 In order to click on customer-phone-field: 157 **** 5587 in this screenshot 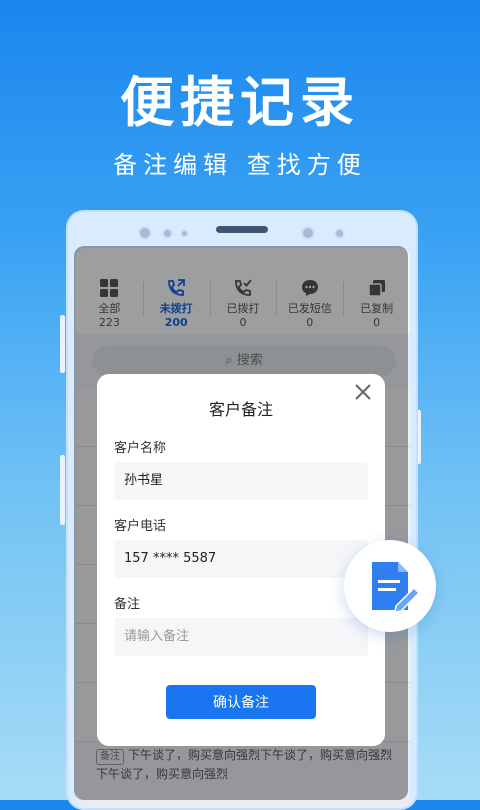, I will do `click(241, 559)`.